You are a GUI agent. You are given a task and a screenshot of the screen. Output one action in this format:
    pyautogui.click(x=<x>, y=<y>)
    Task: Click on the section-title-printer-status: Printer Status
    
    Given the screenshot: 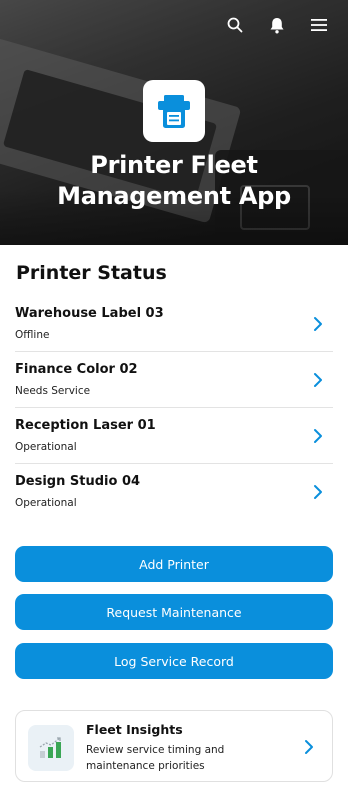 What is the action you would take?
    pyautogui.click(x=91, y=273)
    